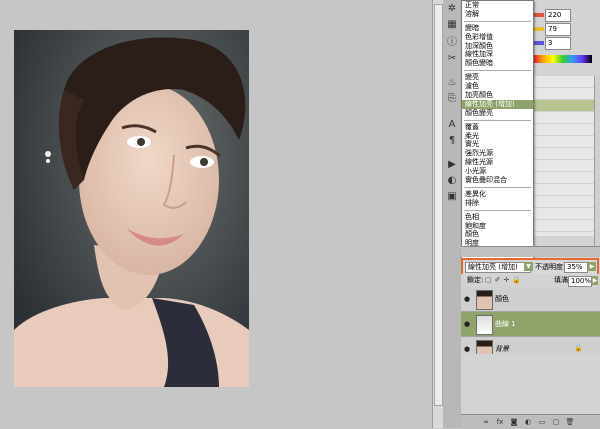 This screenshot has height=429, width=600. What do you see at coordinates (497, 144) in the screenshot?
I see `menu-item: 實光` at bounding box center [497, 144].